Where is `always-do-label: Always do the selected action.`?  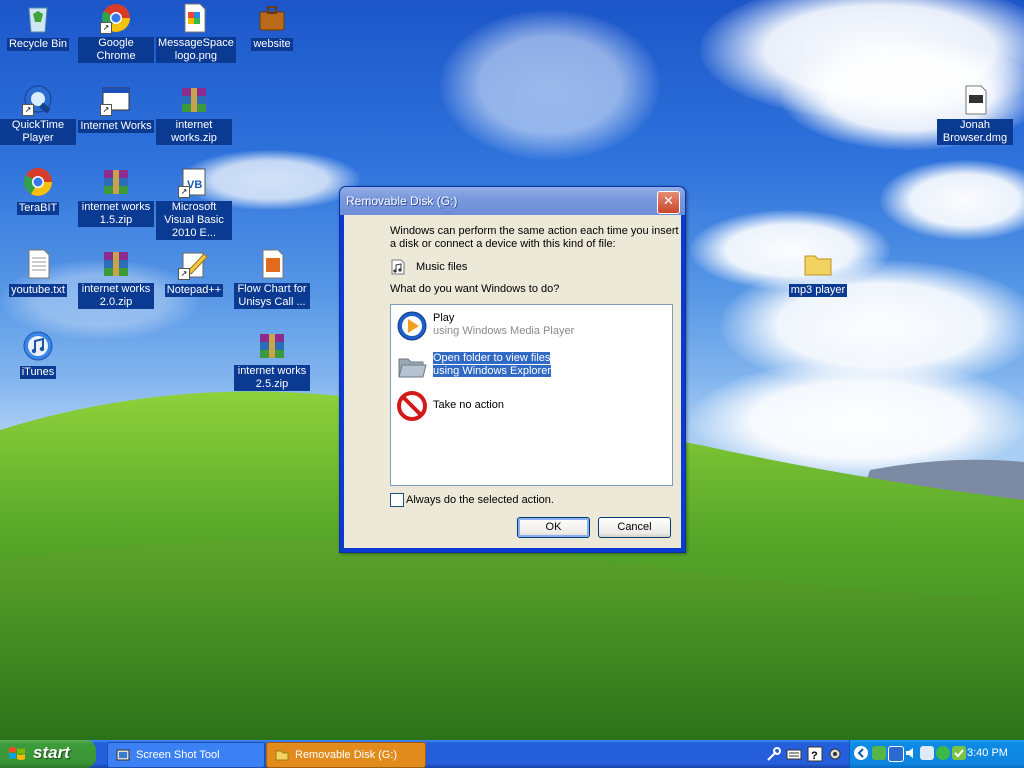
always-do-label: Always do the selected action. is located at coordinates (480, 500).